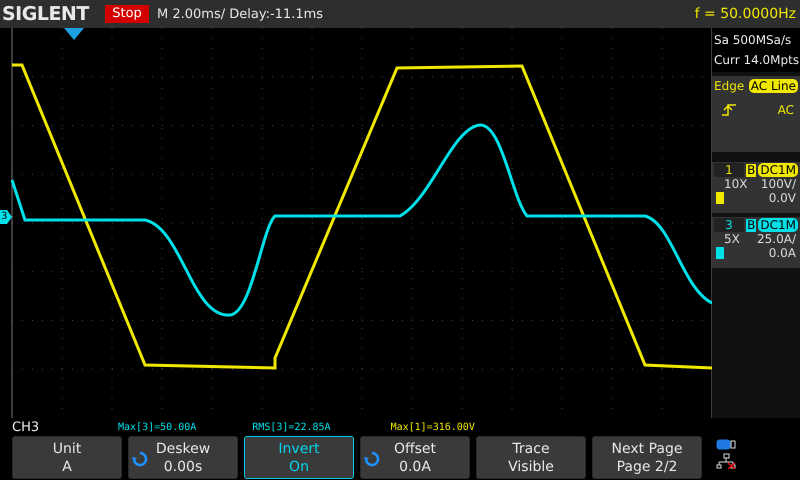 The width and height of the screenshot is (800, 480). What do you see at coordinates (729, 86) in the screenshot?
I see `trigger-type: Edge` at bounding box center [729, 86].